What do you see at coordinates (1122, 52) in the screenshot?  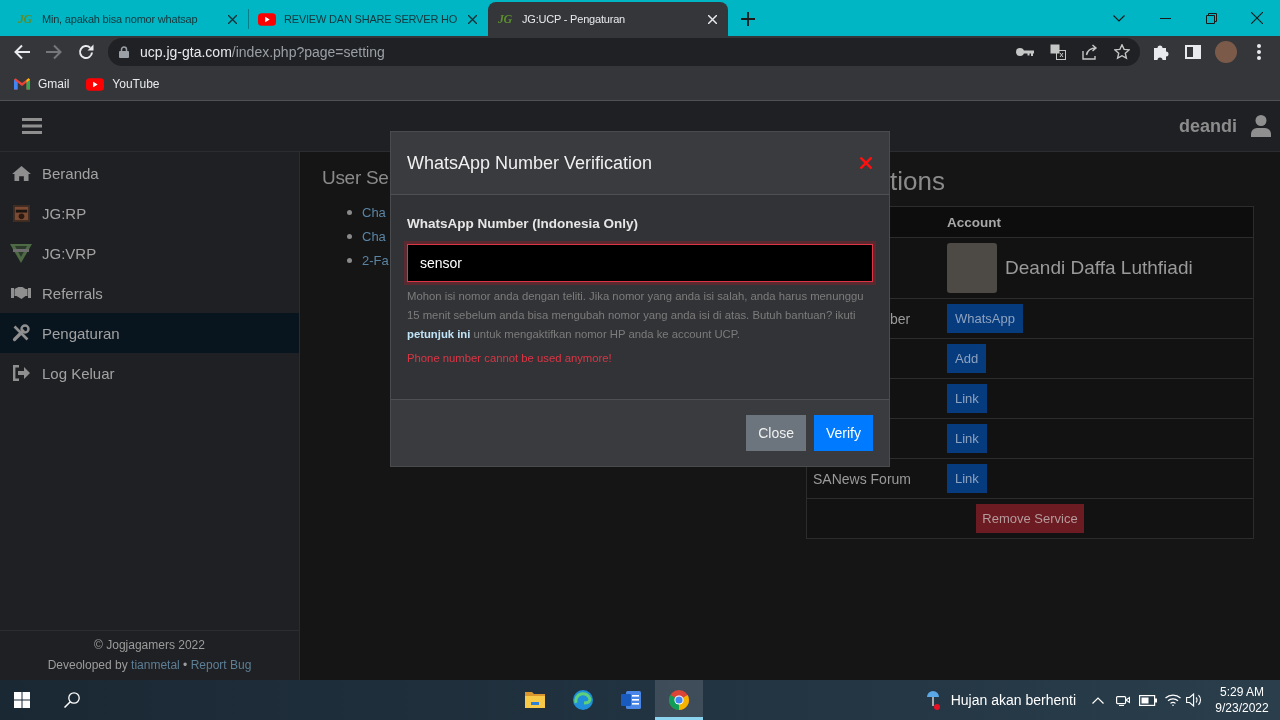 I see `star-icon` at bounding box center [1122, 52].